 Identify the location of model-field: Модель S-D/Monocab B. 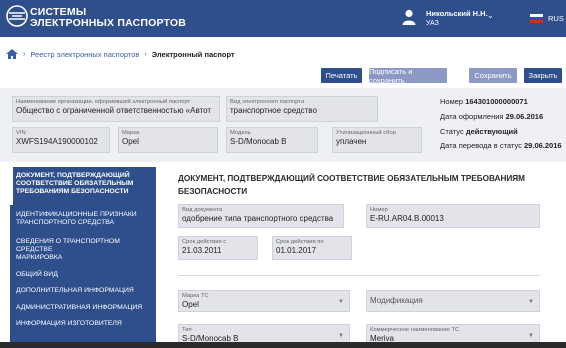
(272, 140).